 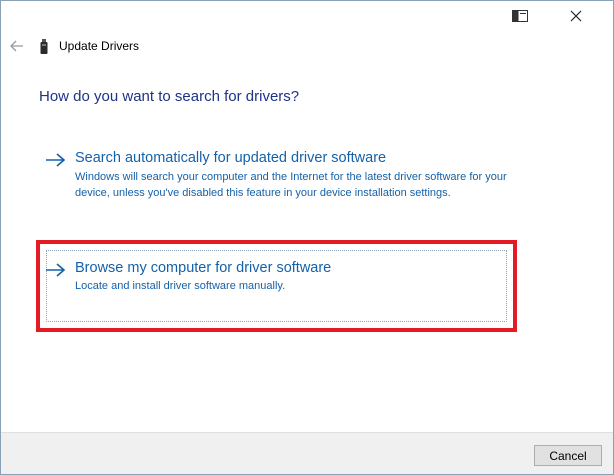 What do you see at coordinates (568, 455) in the screenshot?
I see `cancel-button: Cancel` at bounding box center [568, 455].